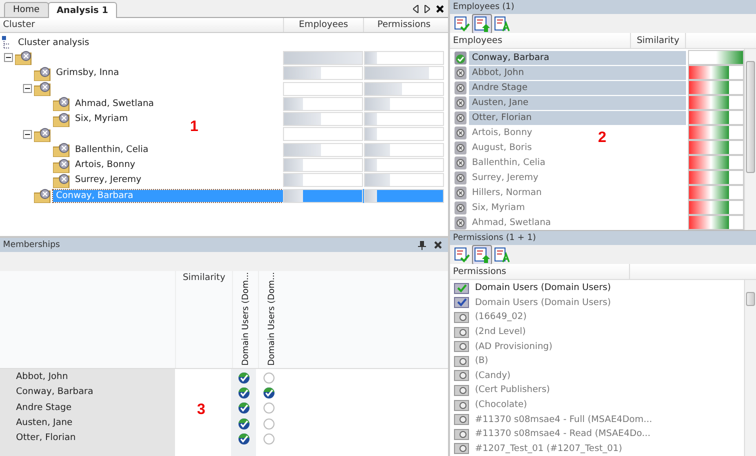 This screenshot has height=456, width=756. Describe the element at coordinates (577, 73) in the screenshot. I see `employee-list-item: Abbot, John` at that location.